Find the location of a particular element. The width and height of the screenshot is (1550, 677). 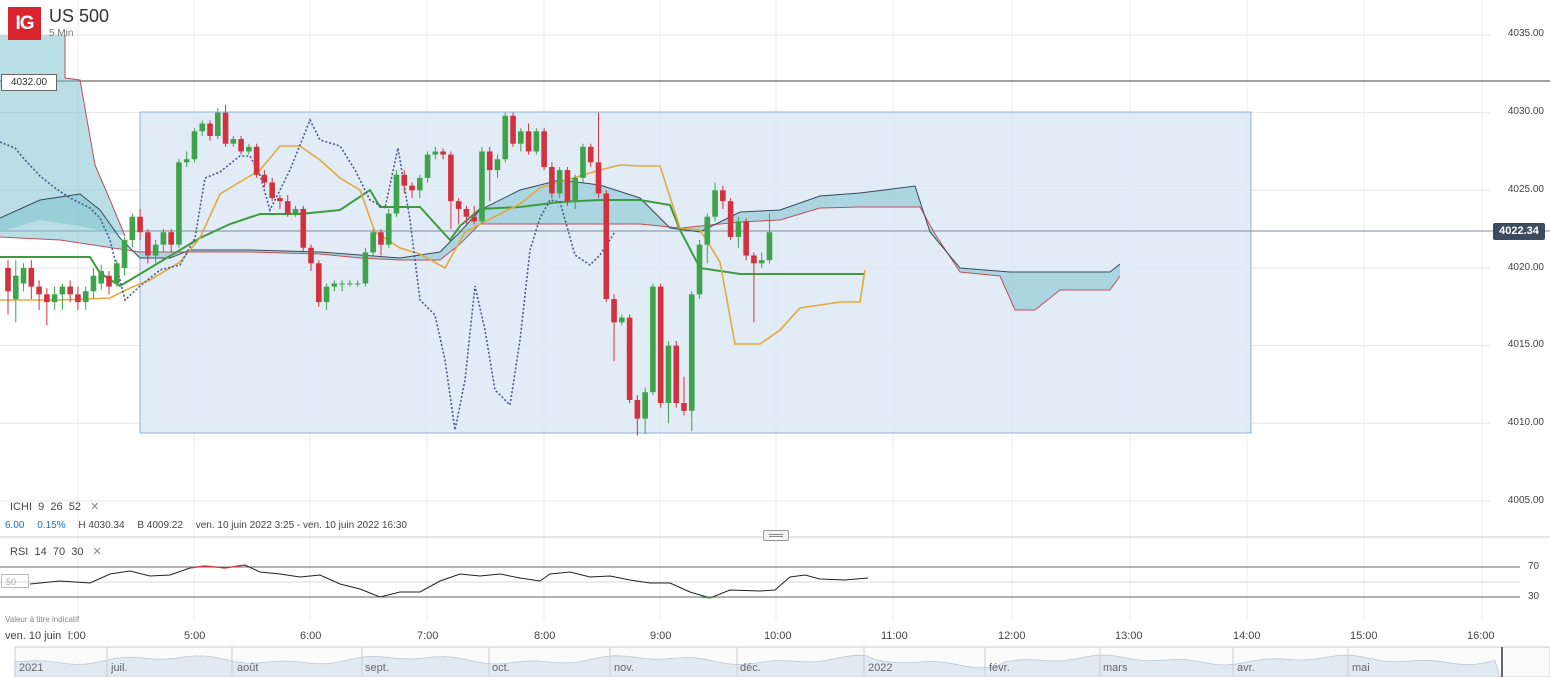

x-axis-label: l:00 is located at coordinates (77, 636).